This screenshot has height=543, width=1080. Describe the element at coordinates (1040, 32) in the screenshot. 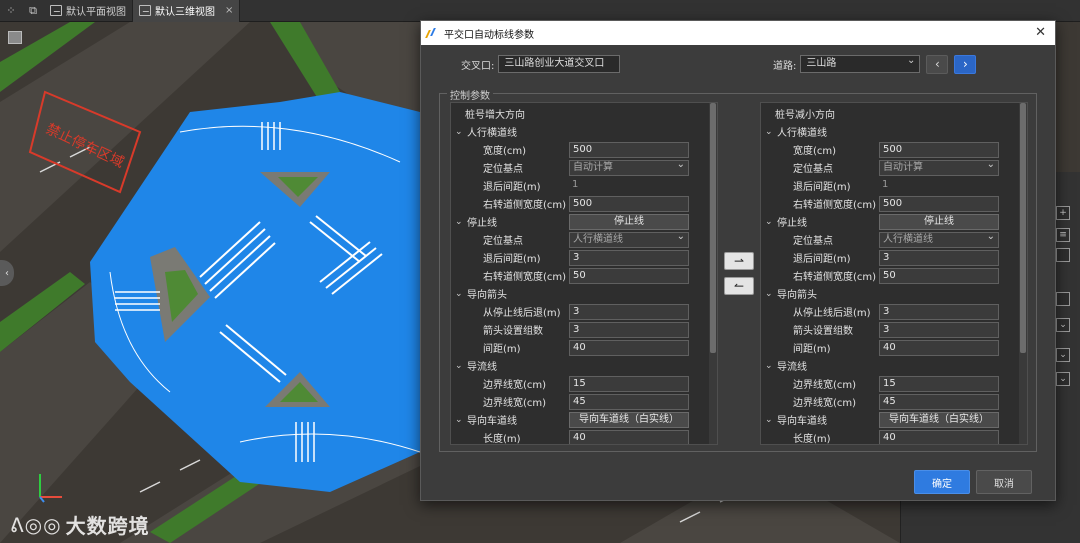

I see `close-icon: ✕` at that location.